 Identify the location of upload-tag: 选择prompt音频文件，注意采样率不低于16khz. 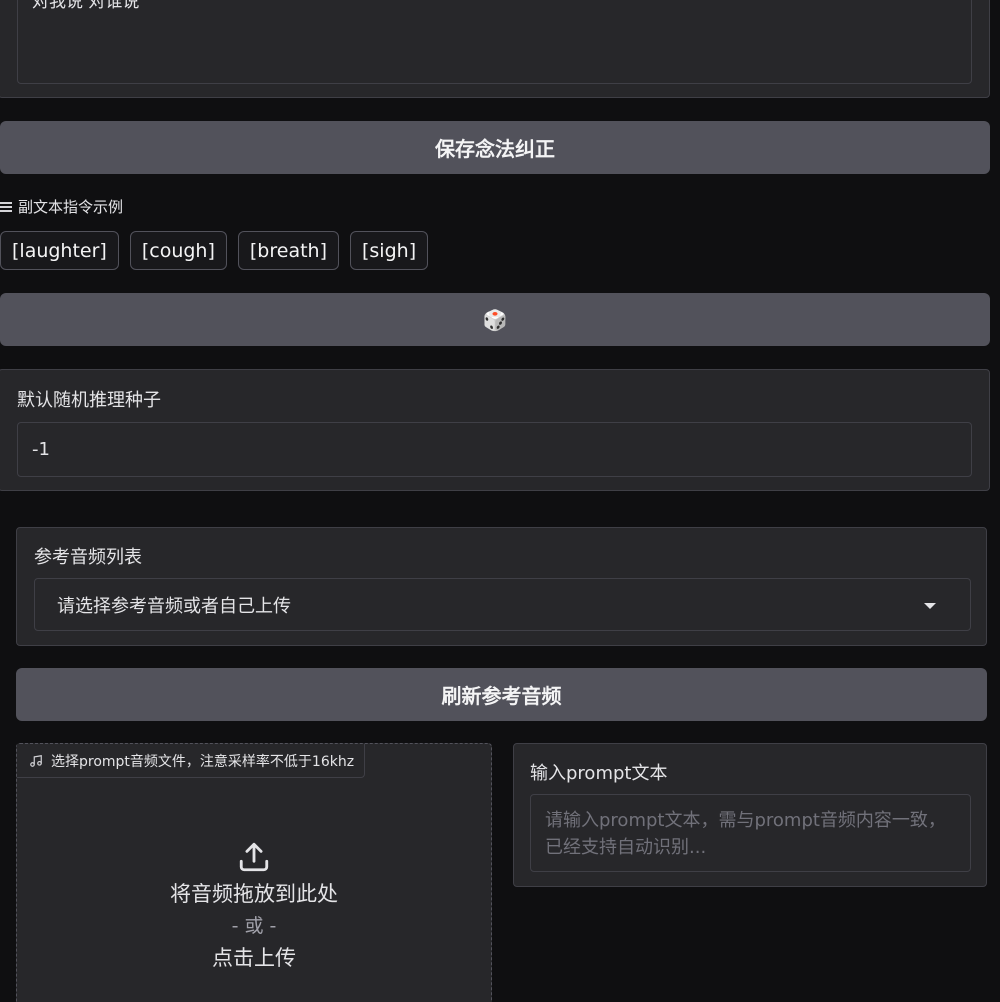
(191, 761).